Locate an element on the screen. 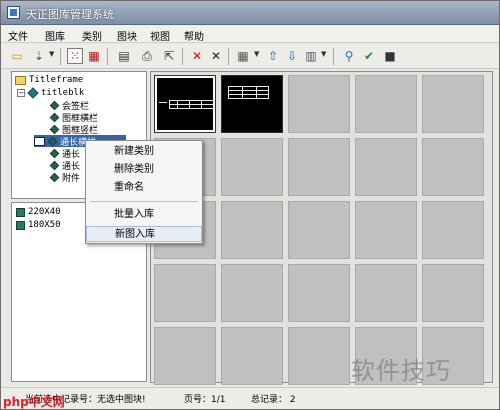 The width and height of the screenshot is (500, 410). status-page: 页号：1/1 is located at coordinates (205, 400).